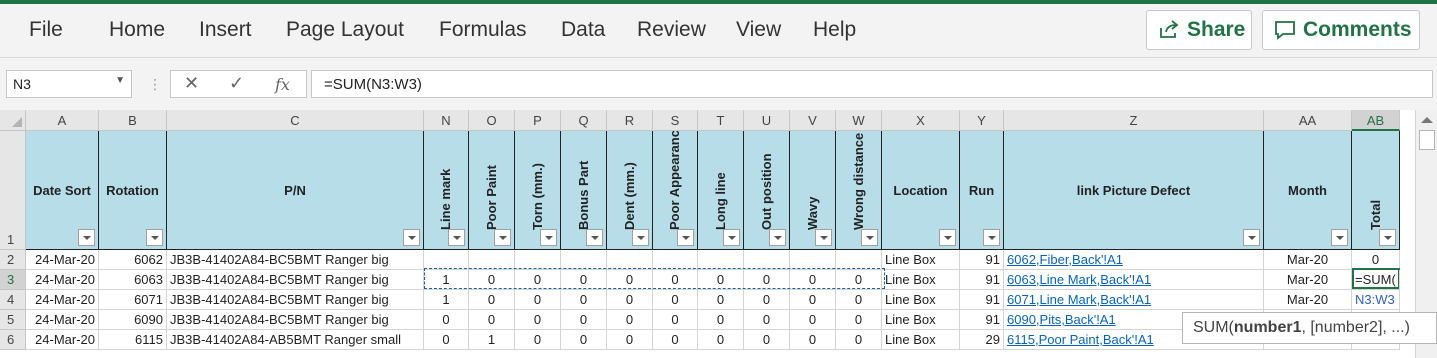  What do you see at coordinates (675, 190) in the screenshot?
I see `header-cell-poor-appearance: Poor Appearance` at bounding box center [675, 190].